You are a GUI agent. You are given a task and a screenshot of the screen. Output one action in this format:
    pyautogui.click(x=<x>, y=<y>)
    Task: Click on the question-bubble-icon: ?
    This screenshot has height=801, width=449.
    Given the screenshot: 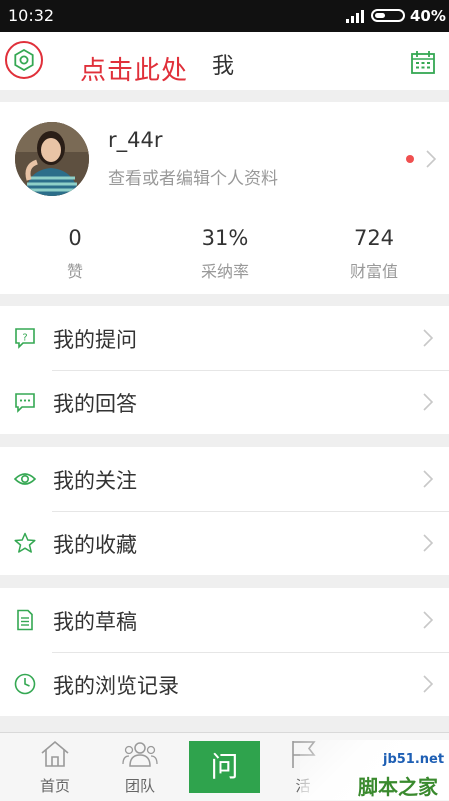 What is the action you would take?
    pyautogui.click(x=25, y=338)
    